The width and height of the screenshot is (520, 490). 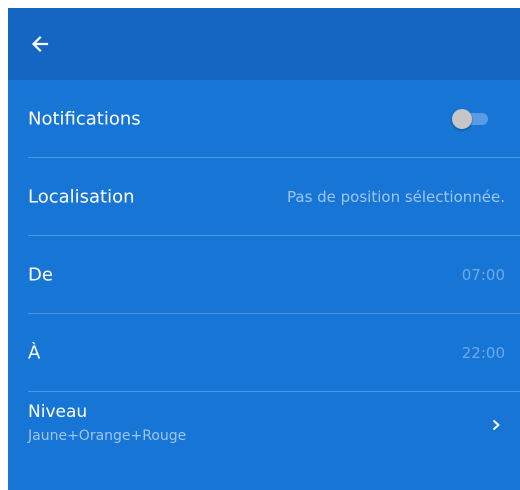 I want to click on from-time-label: De, so click(x=40, y=274).